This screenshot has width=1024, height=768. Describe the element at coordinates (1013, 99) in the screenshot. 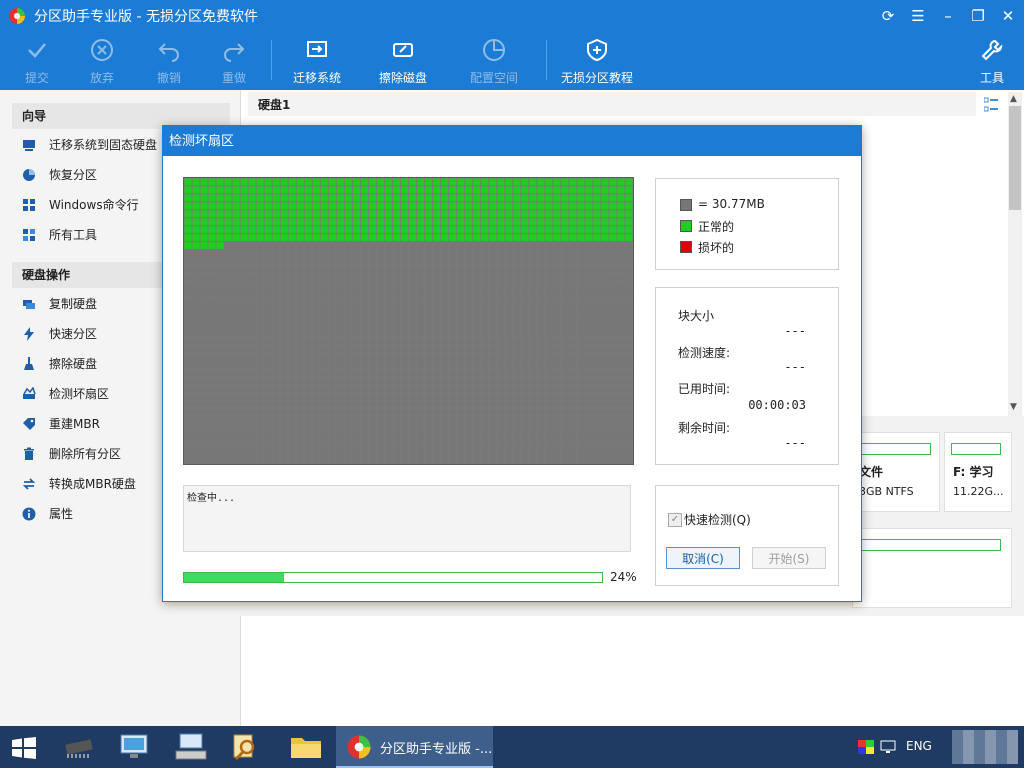

I see `scroll-up-icon: ▲` at that location.